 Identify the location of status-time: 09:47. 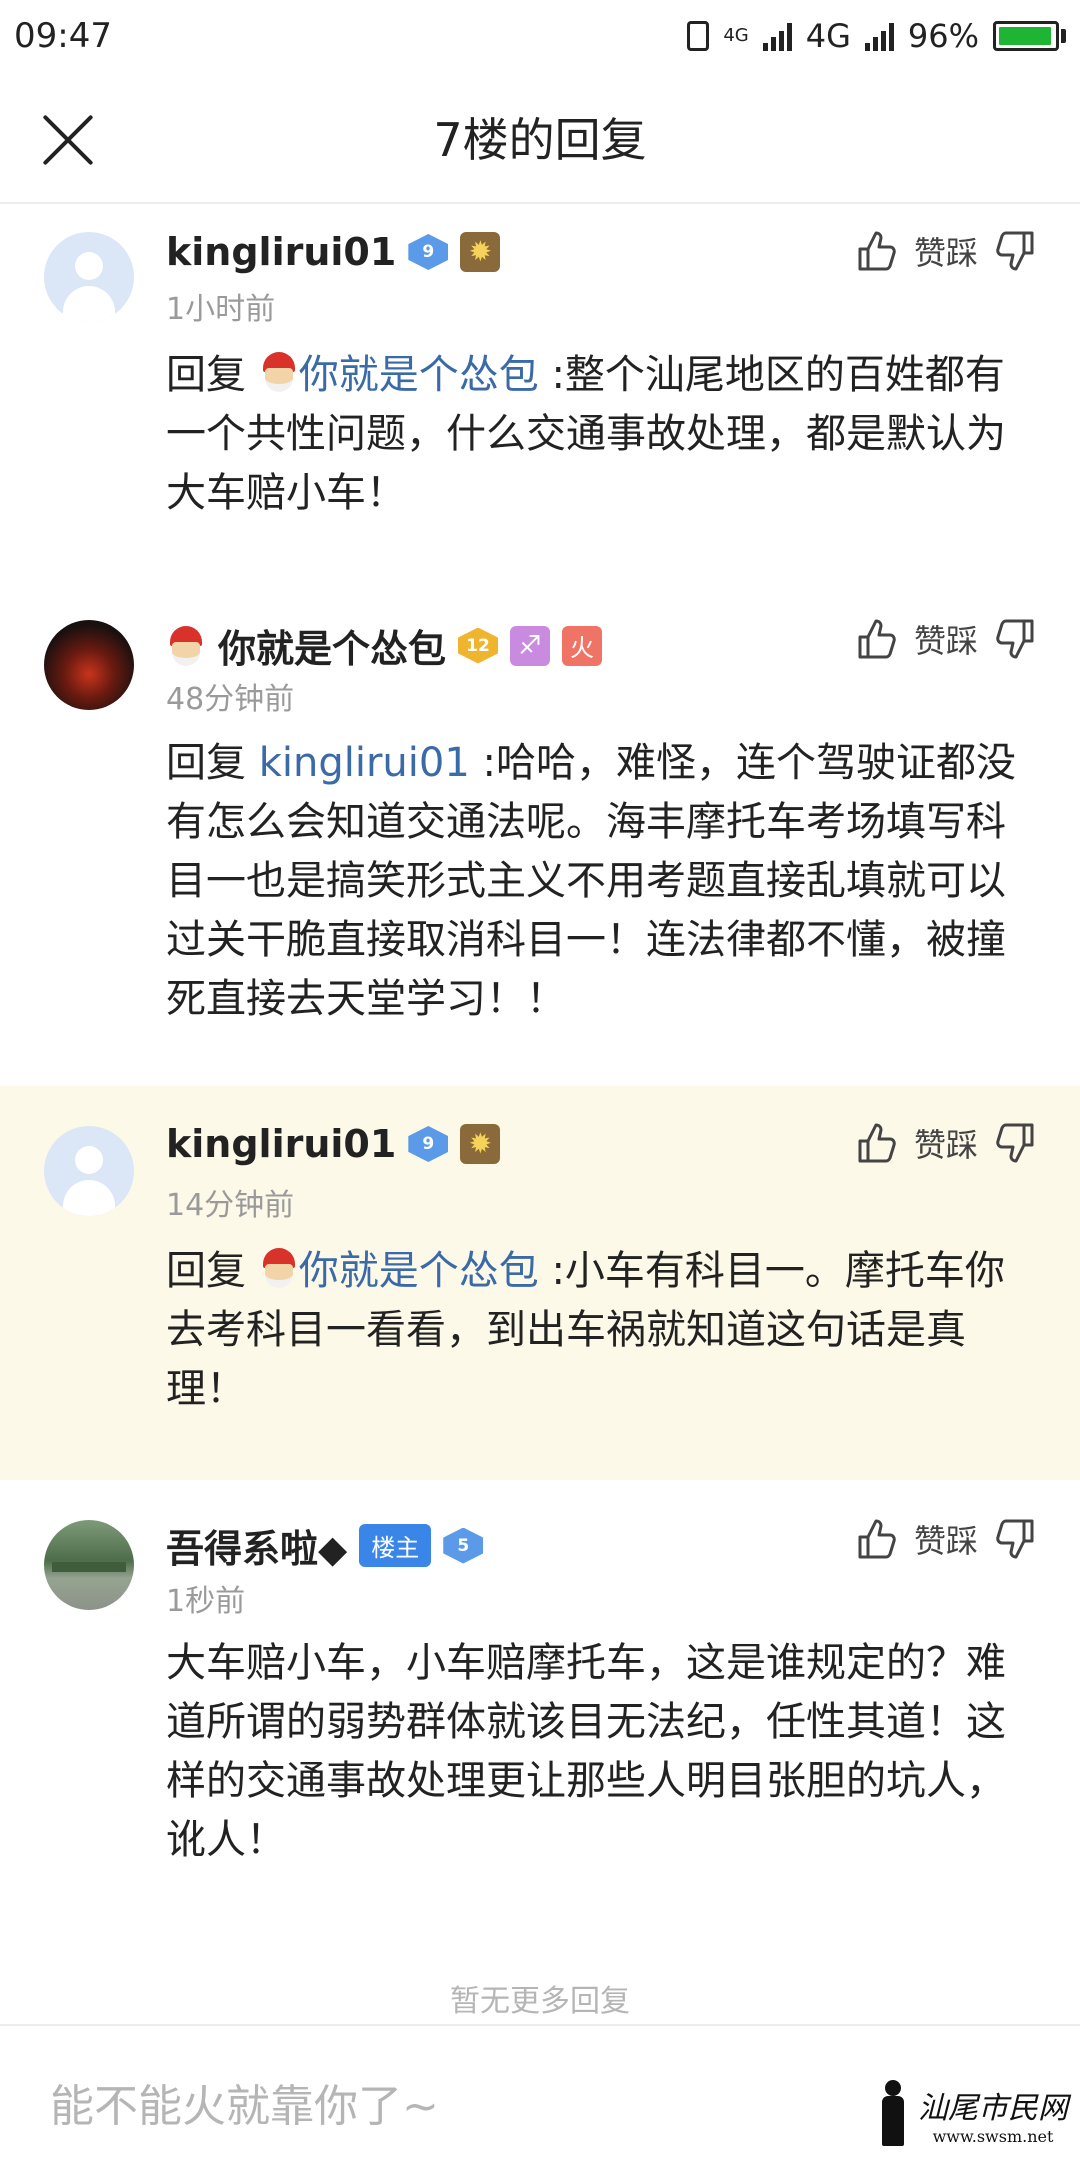
(63, 36).